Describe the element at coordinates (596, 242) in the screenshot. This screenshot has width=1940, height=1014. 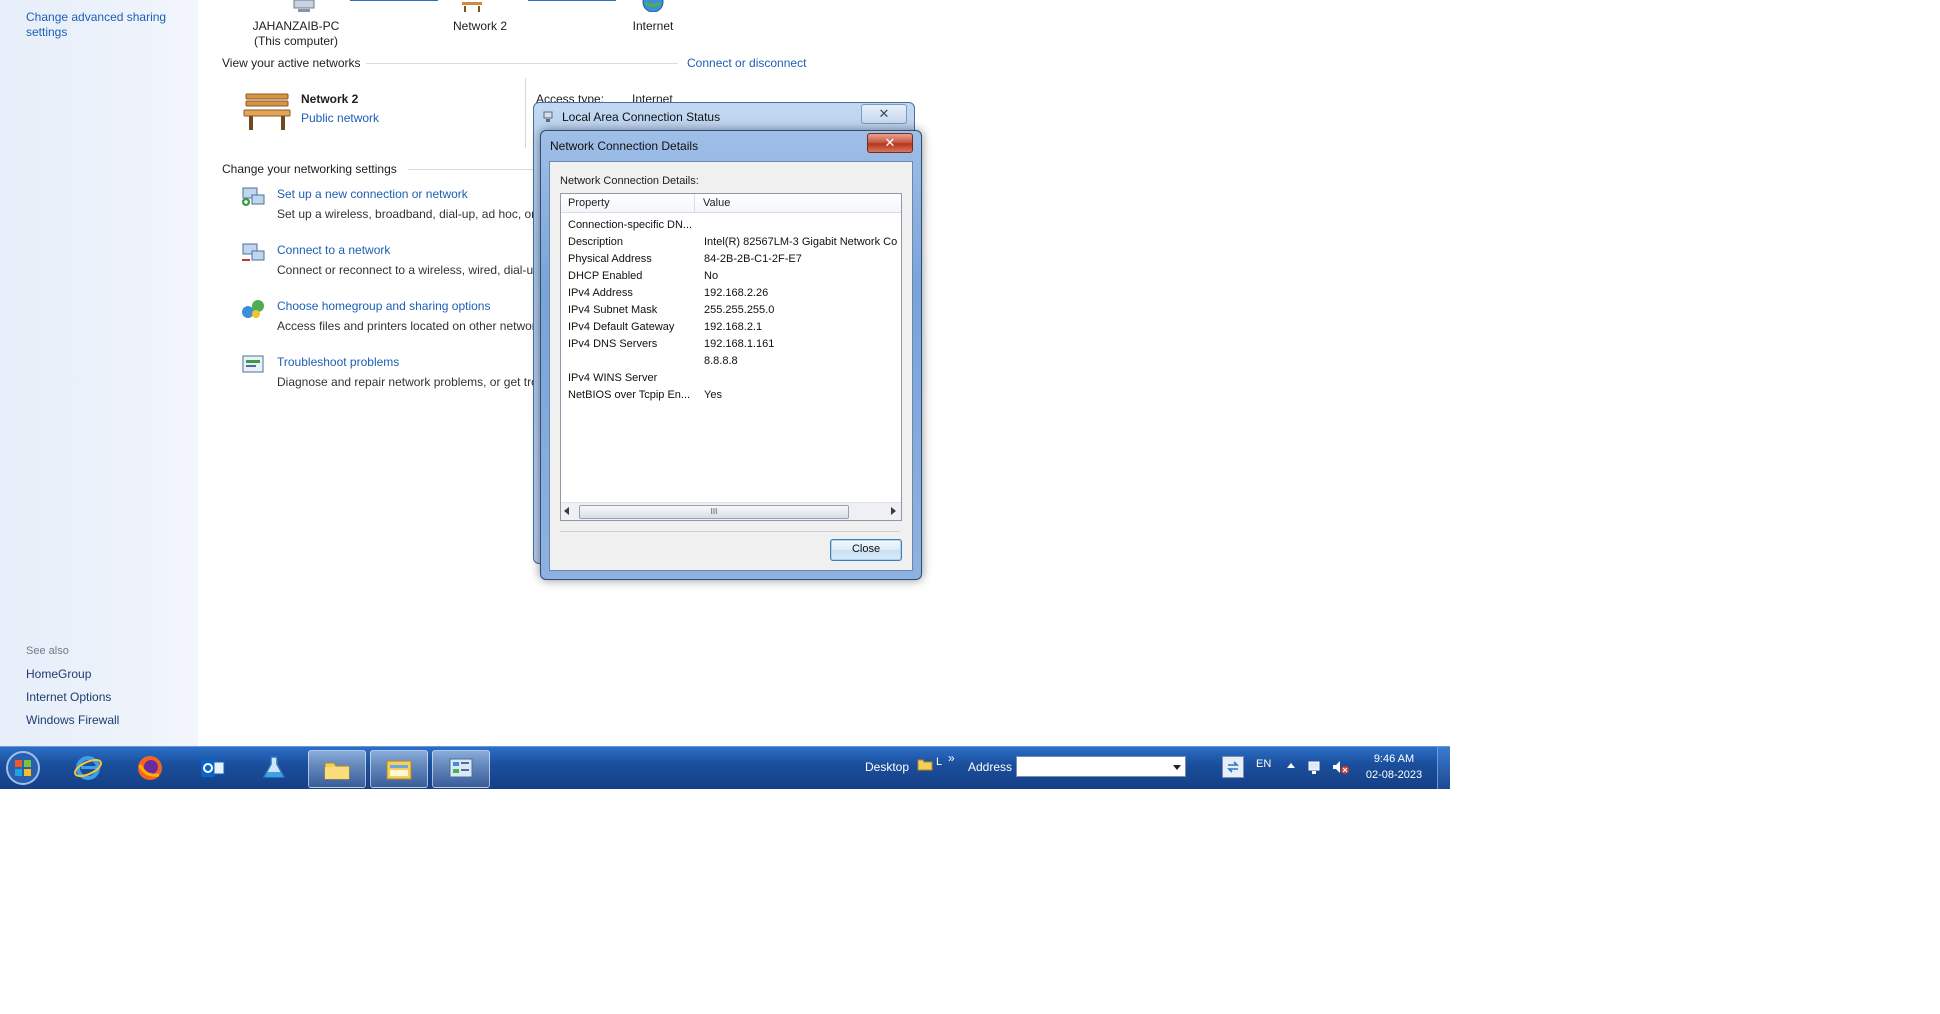
I see `row-property: Description` at that location.